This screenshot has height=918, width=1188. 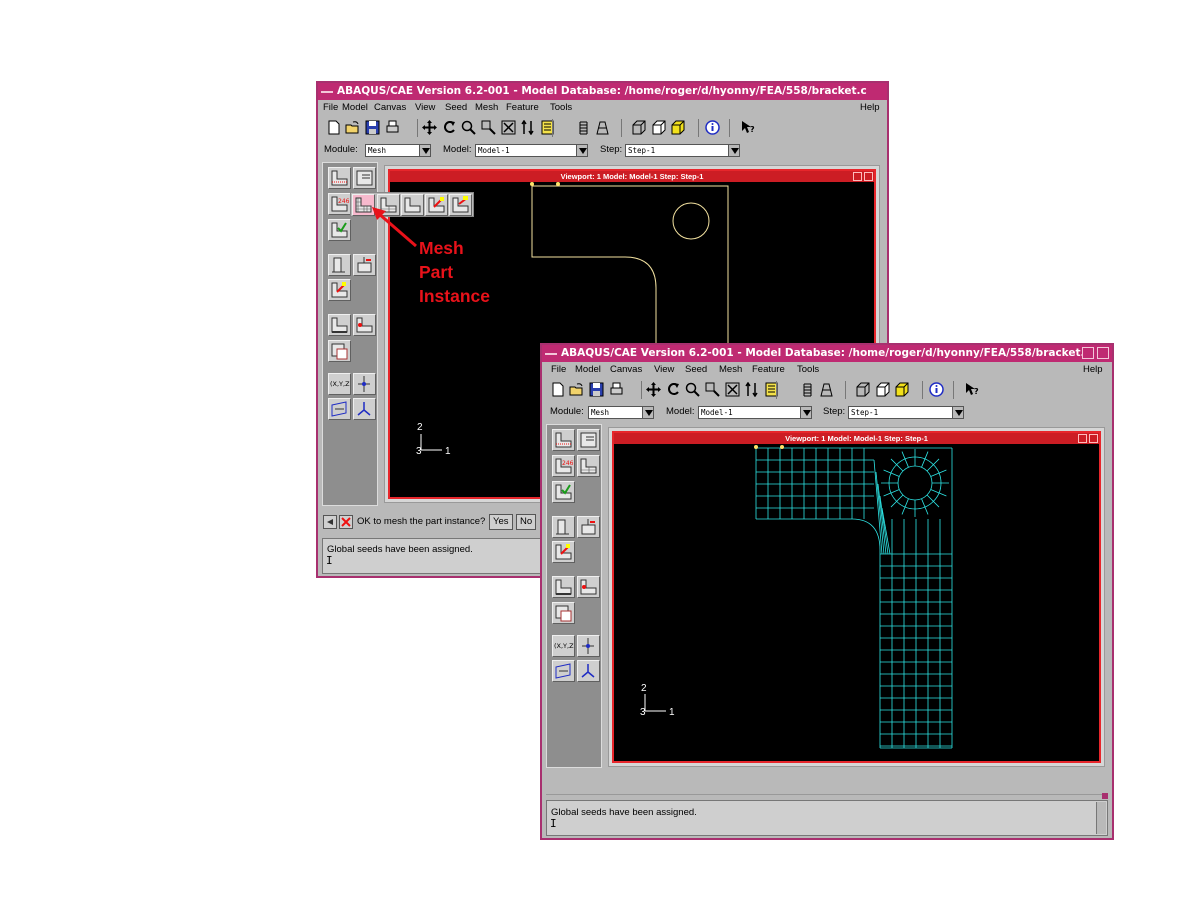 What do you see at coordinates (551, 354) in the screenshot?
I see `window-menu-icon` at bounding box center [551, 354].